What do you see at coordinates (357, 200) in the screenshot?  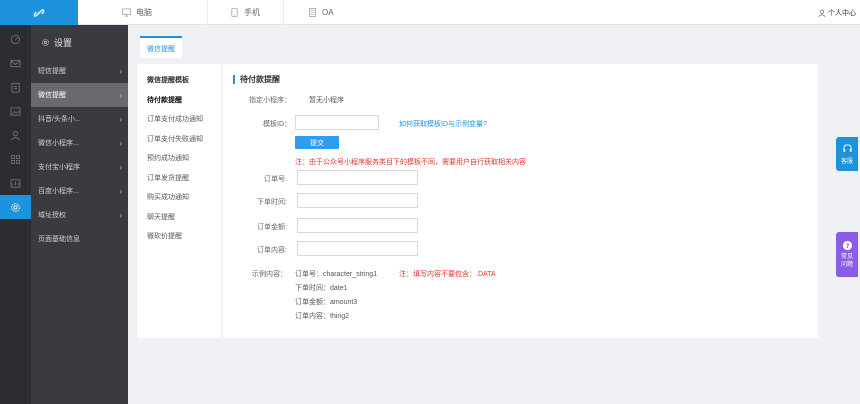 I see `order-time-input` at bounding box center [357, 200].